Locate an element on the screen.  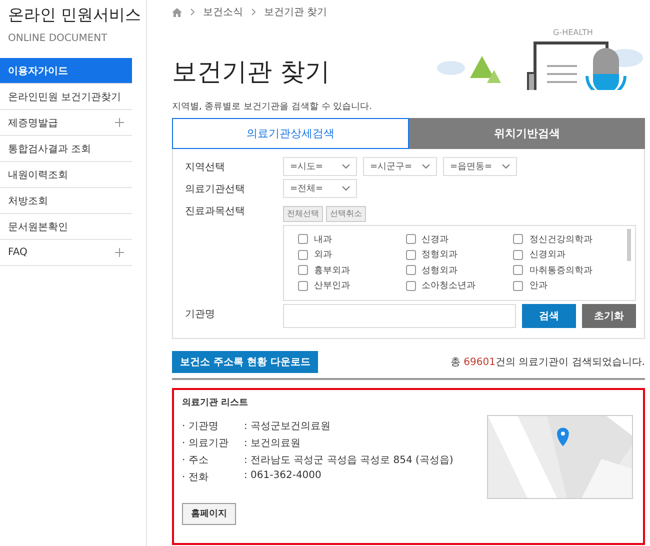
sidebar-item: 이용자가이드 is located at coordinates (66, 71).